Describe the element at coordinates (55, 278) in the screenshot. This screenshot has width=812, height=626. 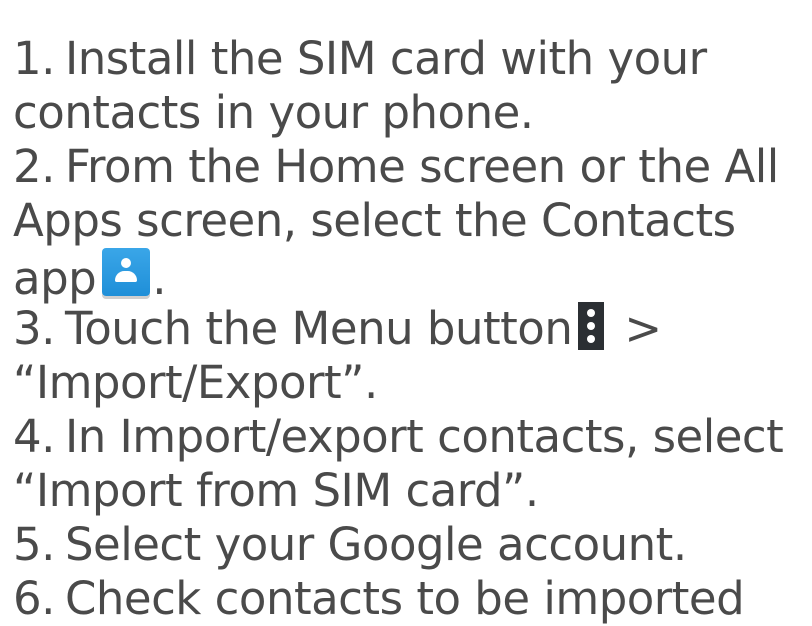
I see `step-text: app` at that location.